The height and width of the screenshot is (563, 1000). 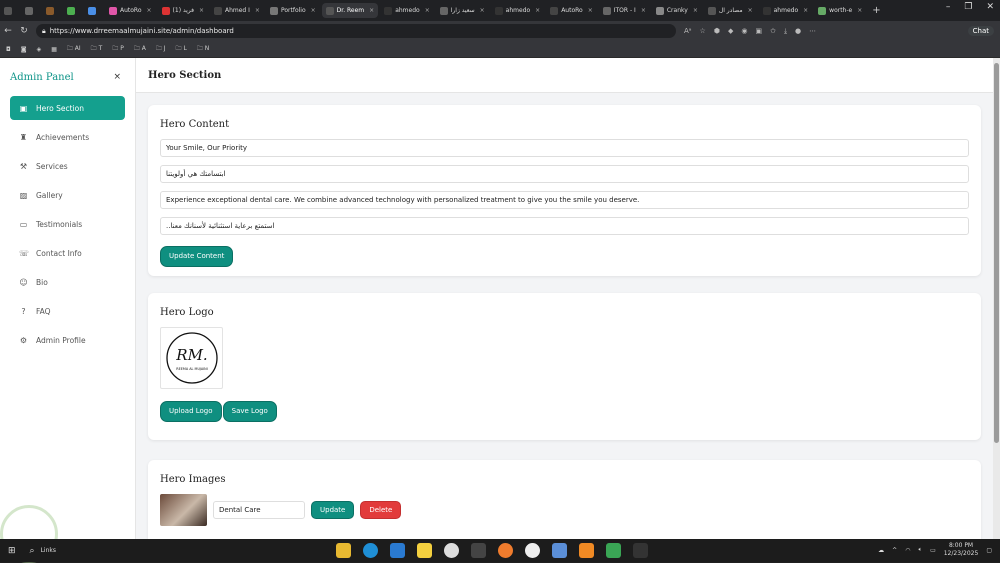 What do you see at coordinates (980, 31) in the screenshot?
I see `chat-button: Chat` at bounding box center [980, 31].